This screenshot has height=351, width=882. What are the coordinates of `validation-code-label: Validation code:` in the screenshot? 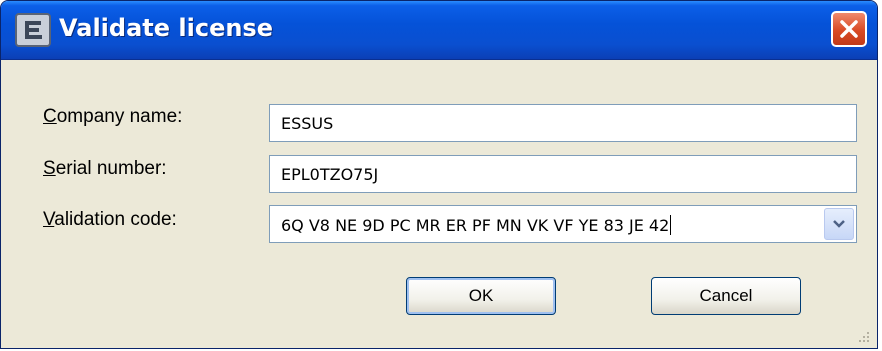 It's located at (110, 219).